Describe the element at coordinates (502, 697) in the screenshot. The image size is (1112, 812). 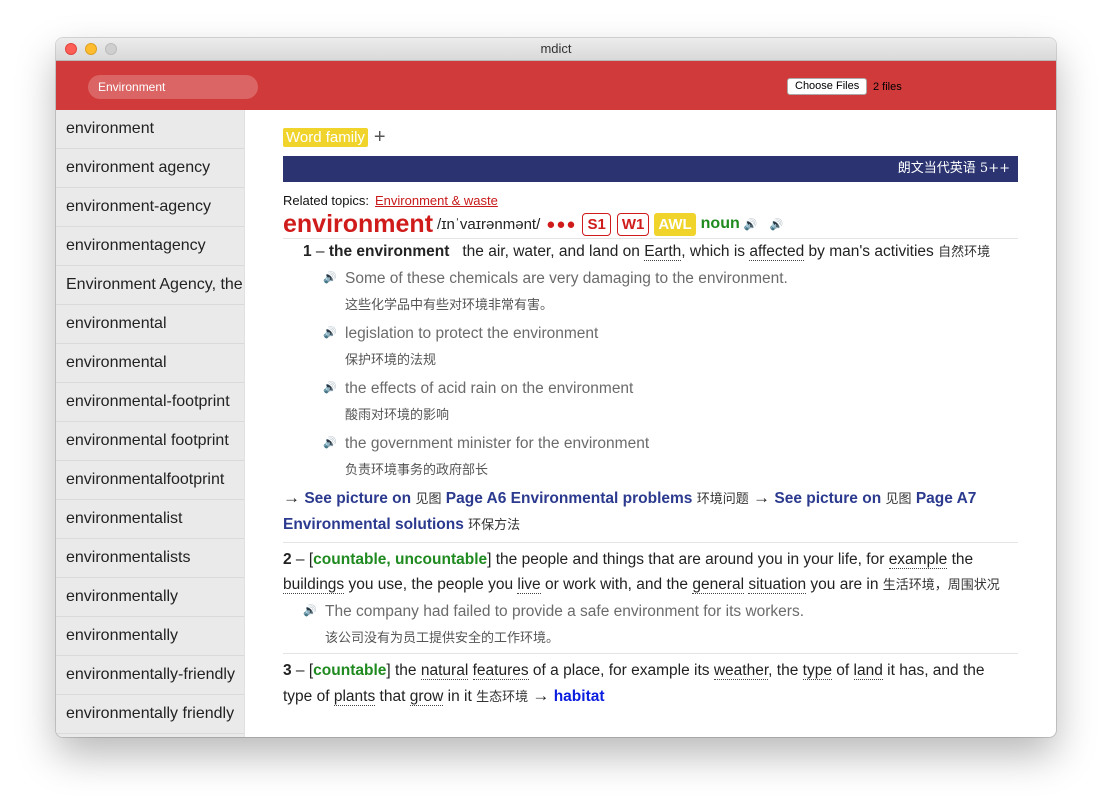
I see `definition-chinese: 生态环境` at that location.